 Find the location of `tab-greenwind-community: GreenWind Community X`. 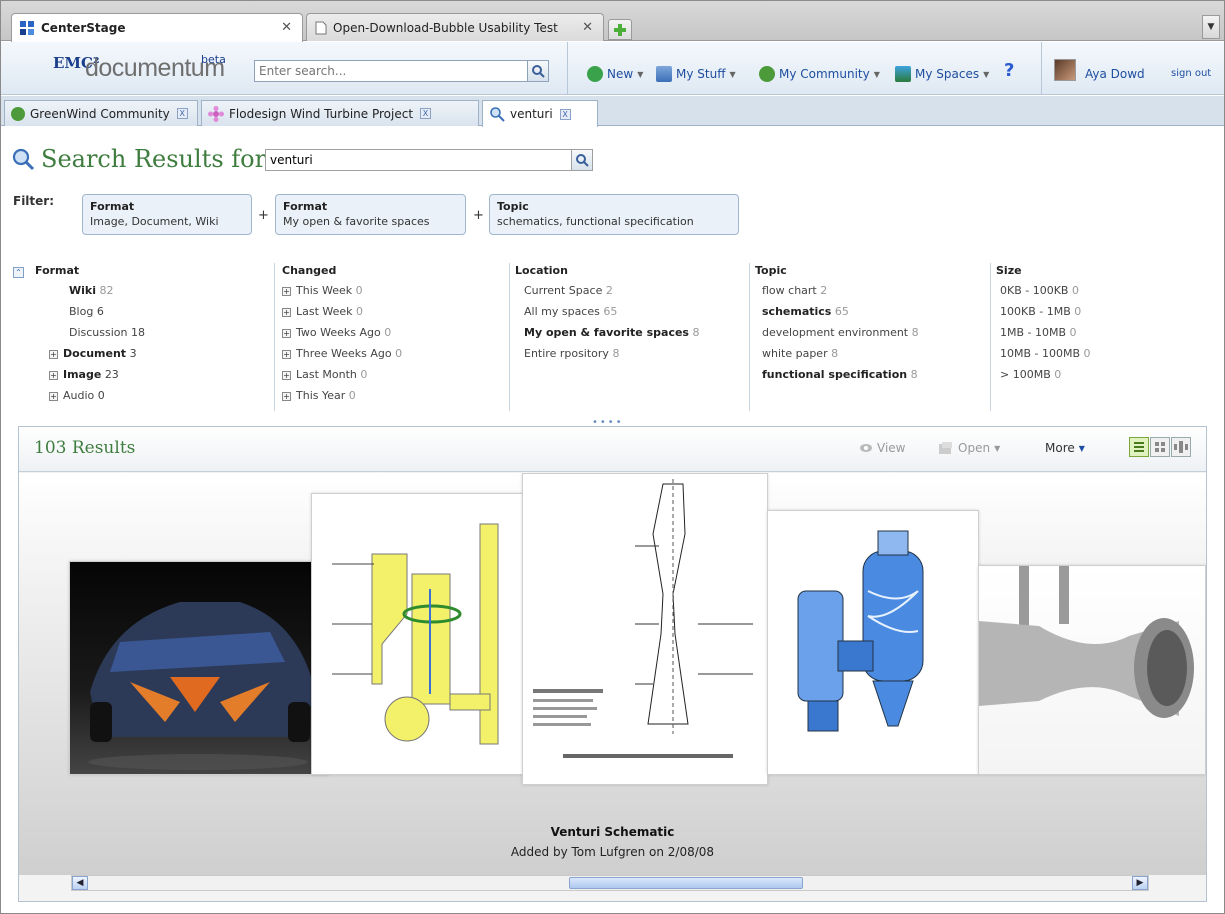

tab-greenwind-community: GreenWind Community X is located at coordinates (101, 113).